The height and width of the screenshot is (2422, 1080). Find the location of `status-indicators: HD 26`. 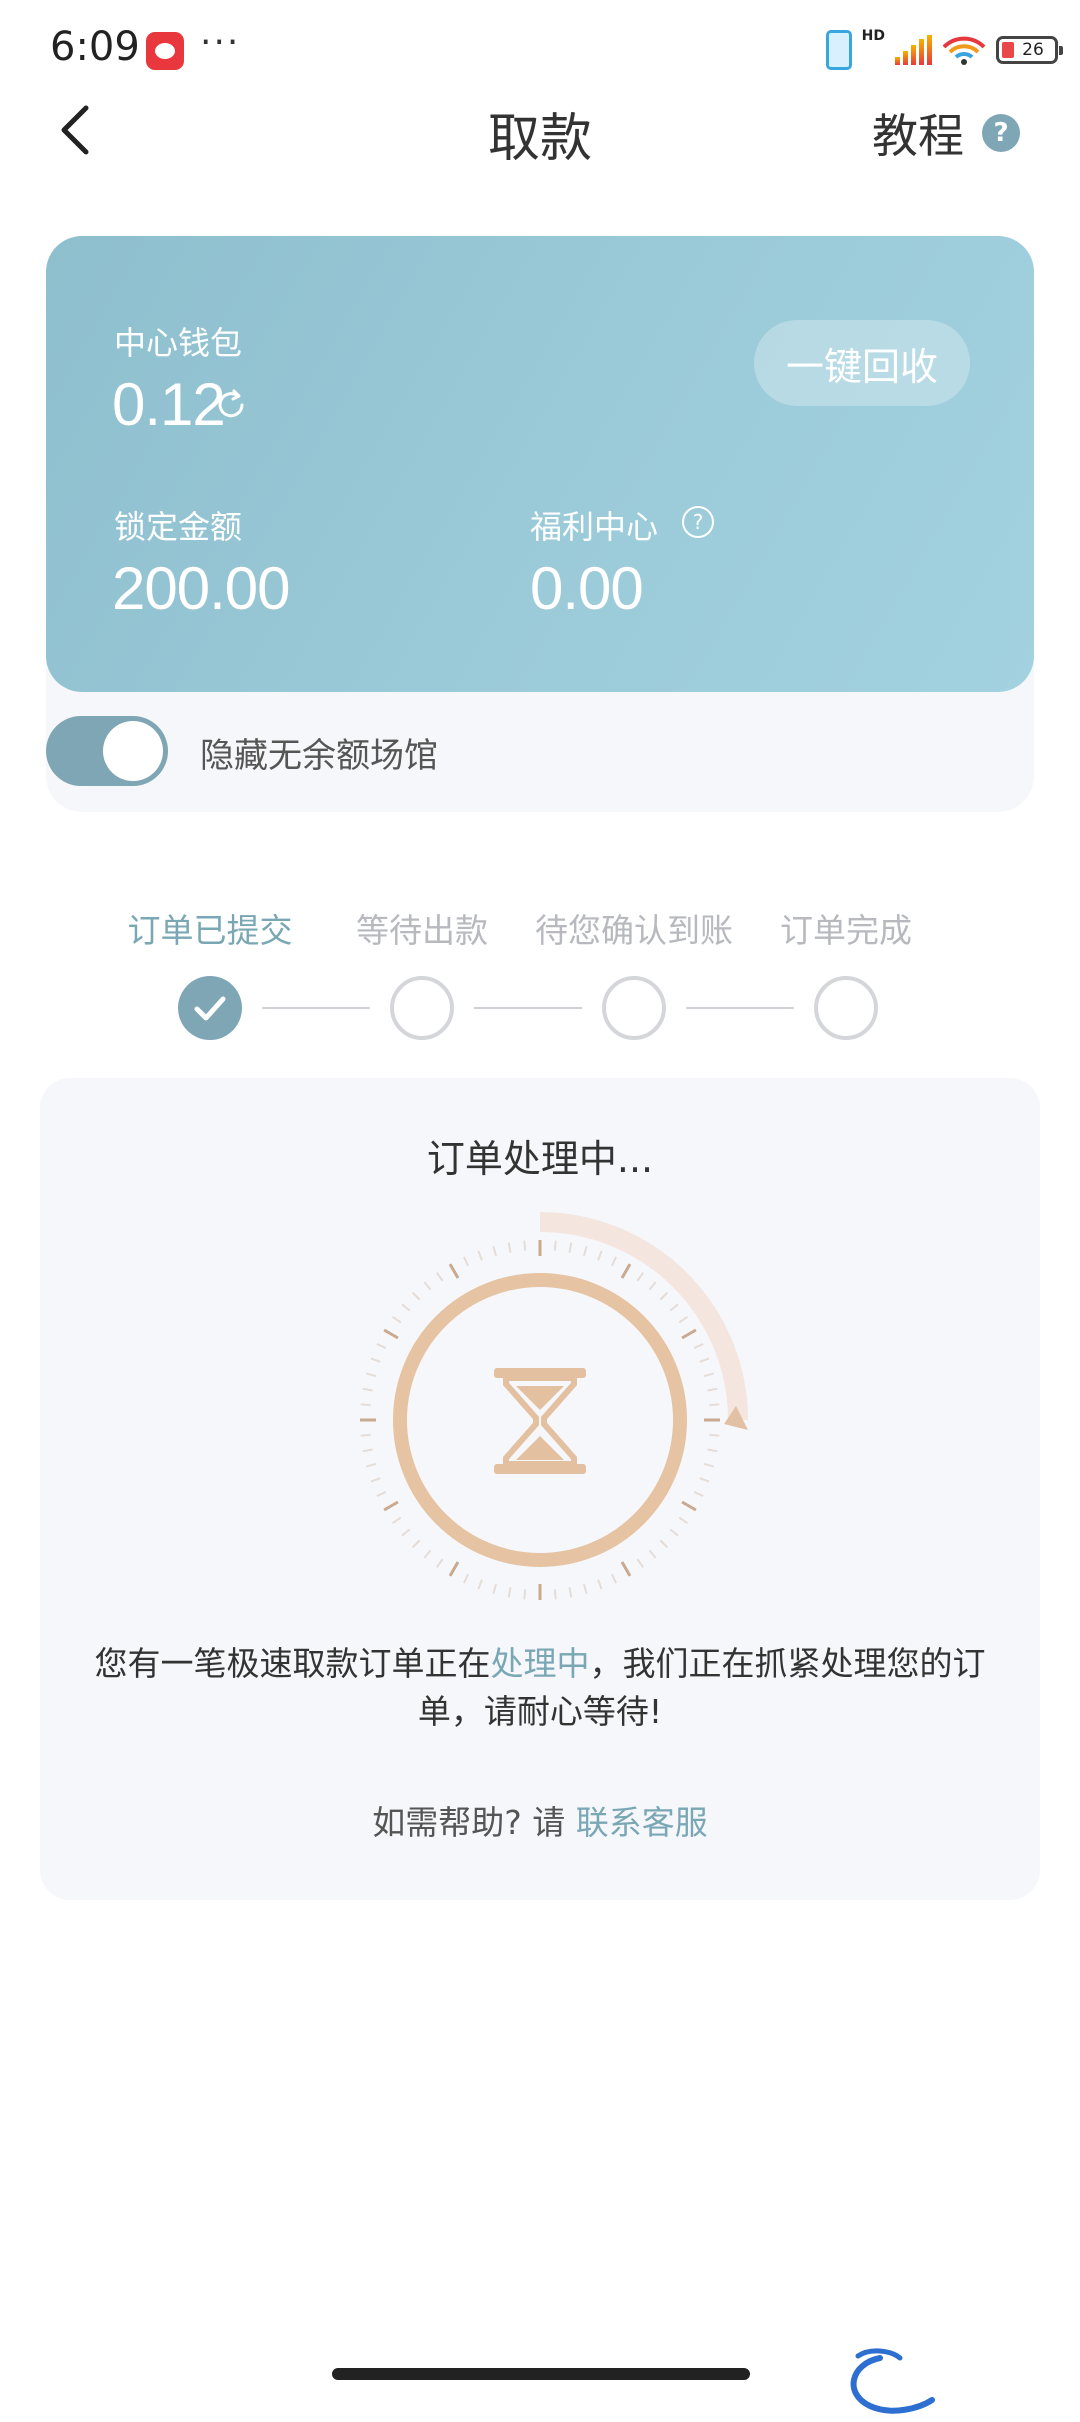

status-indicators: HD 26 is located at coordinates (944, 50).